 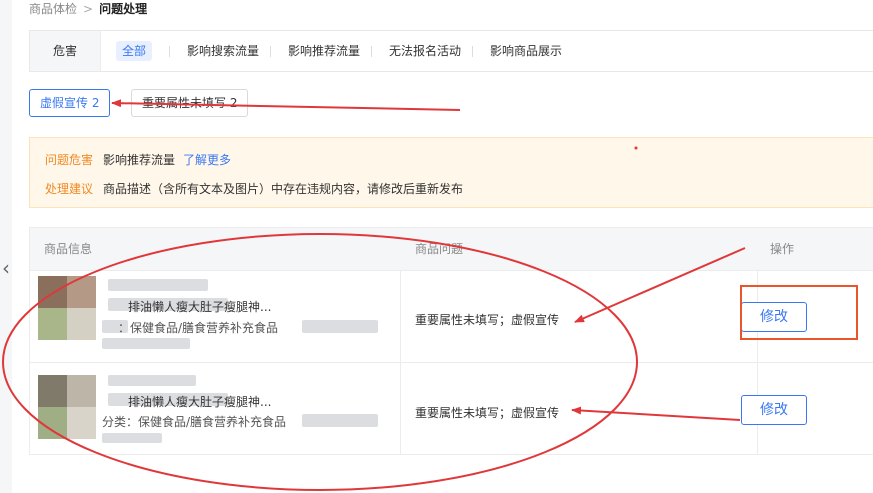 What do you see at coordinates (526, 51) in the screenshot?
I see `filter-chip-display: 影响商品展示` at bounding box center [526, 51].